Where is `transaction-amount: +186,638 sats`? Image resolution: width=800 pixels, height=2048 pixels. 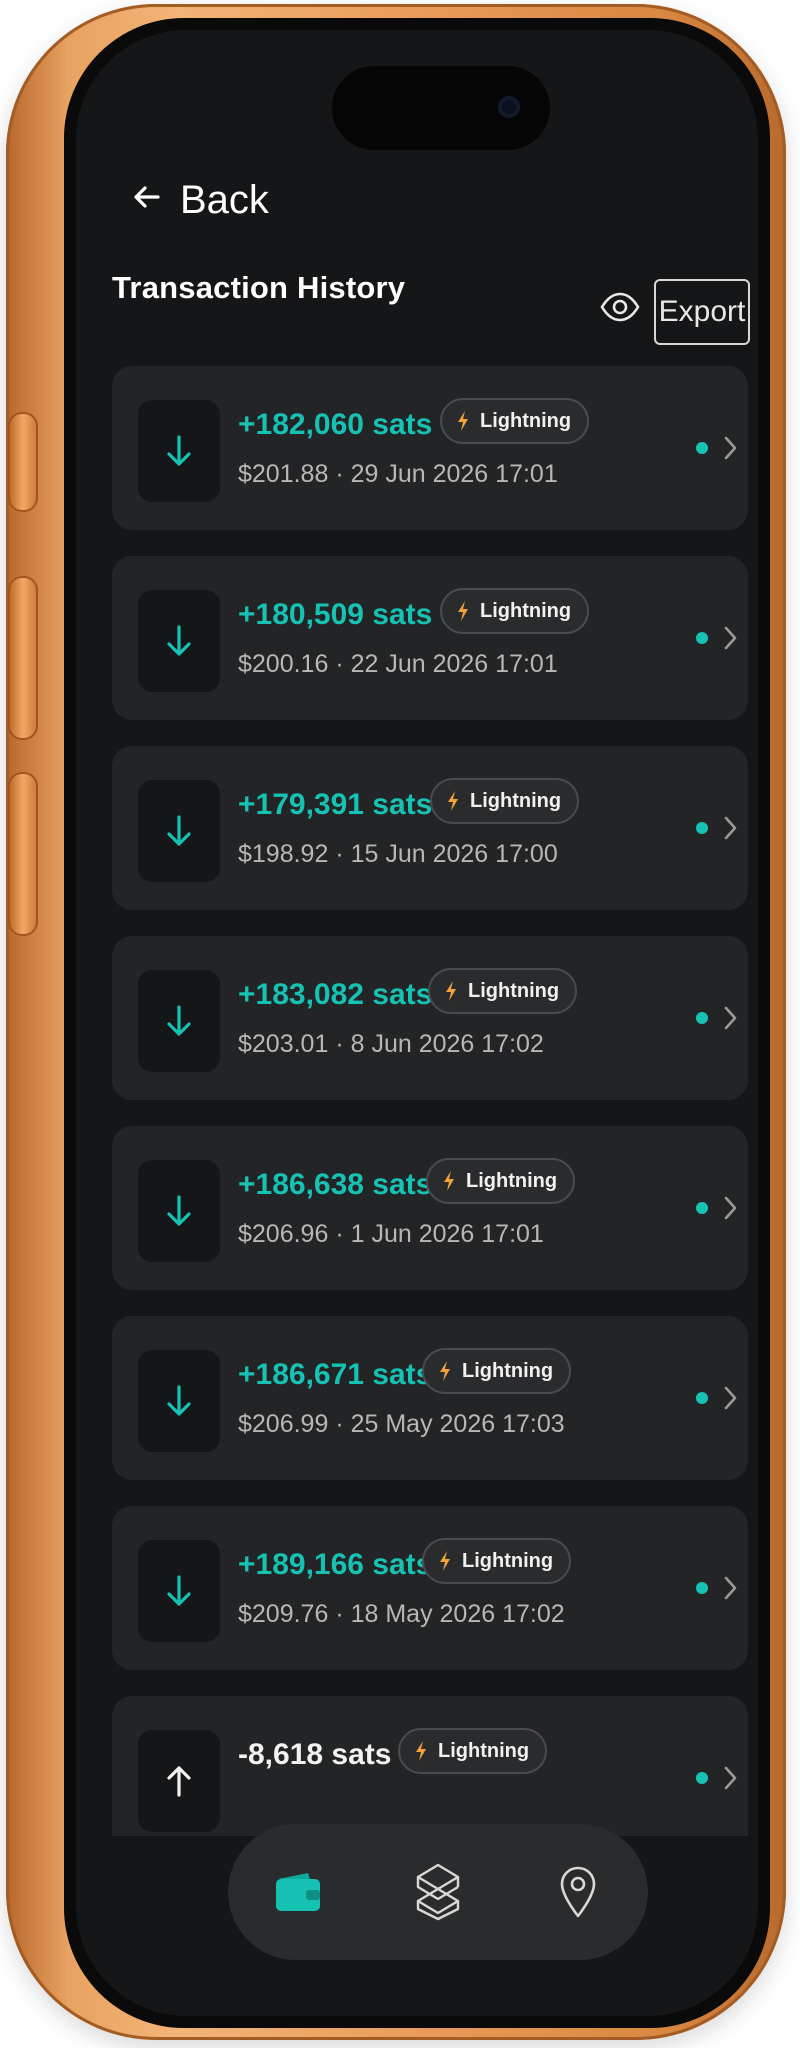 transaction-amount: +186,638 sats is located at coordinates (335, 1184).